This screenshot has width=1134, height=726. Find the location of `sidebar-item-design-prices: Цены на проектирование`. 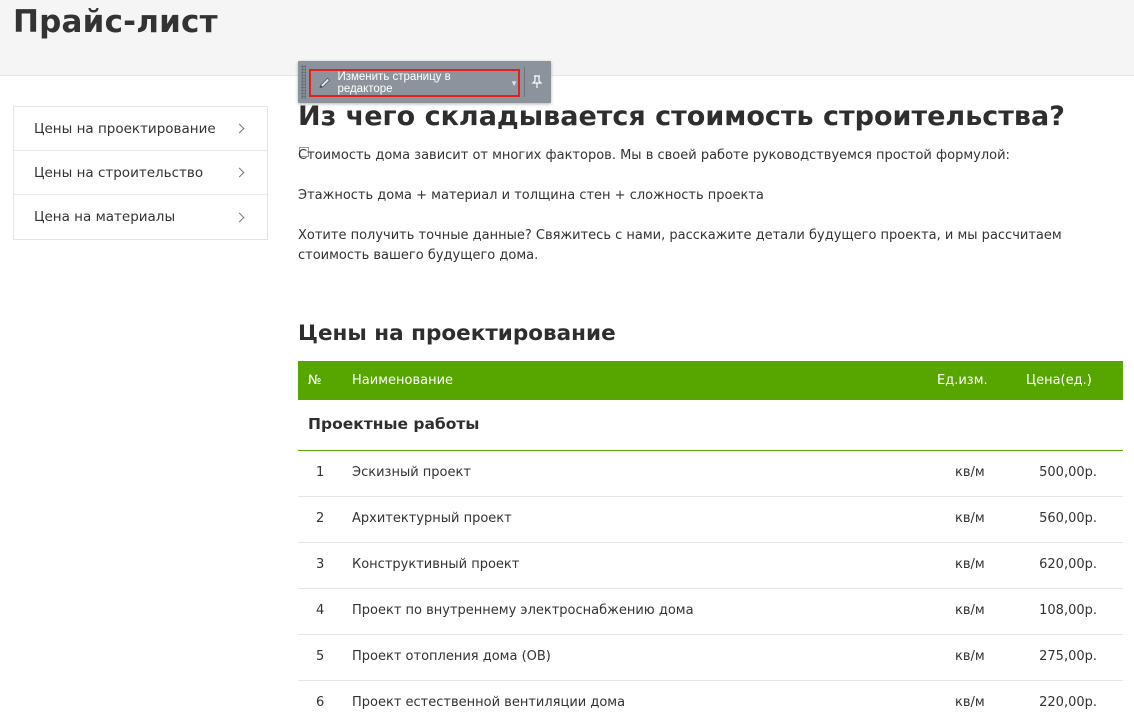

sidebar-item-design-prices: Цены на проектирование is located at coordinates (140, 129).